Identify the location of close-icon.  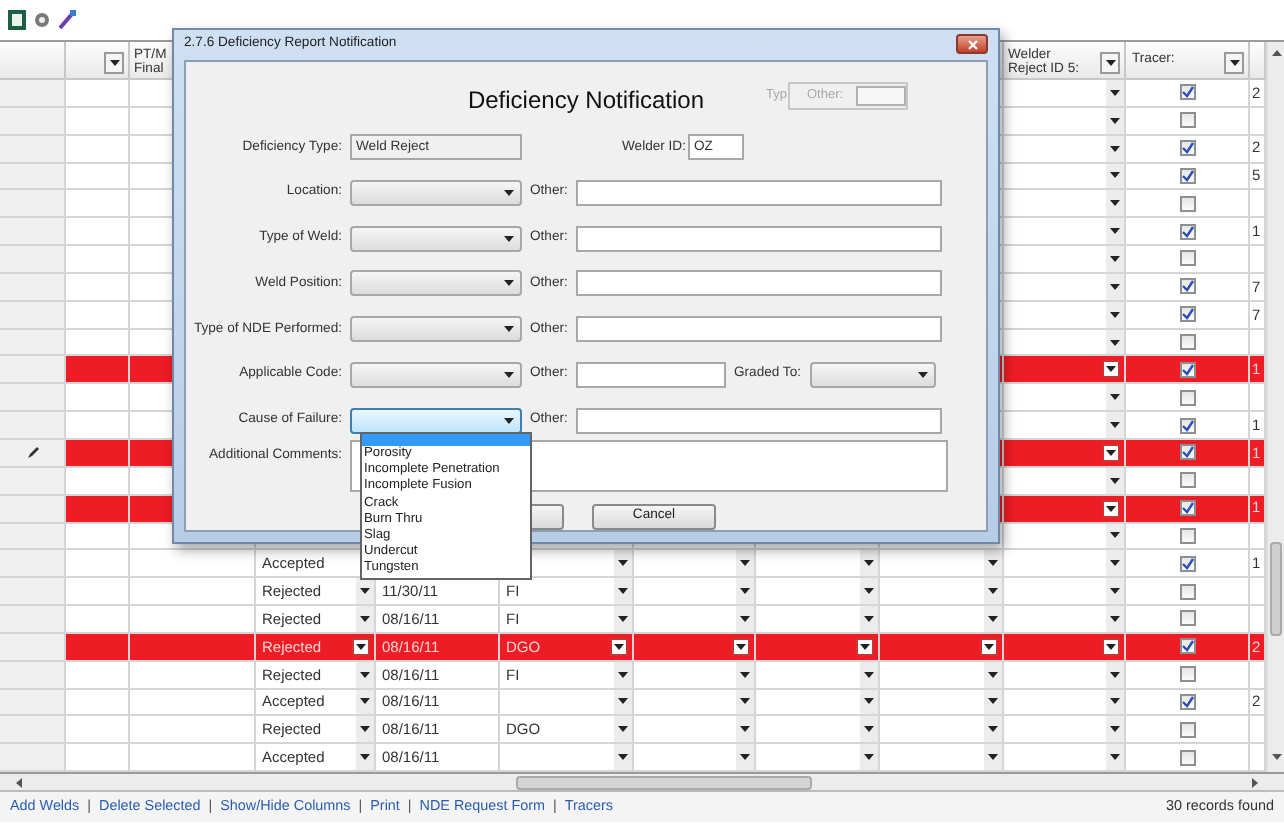
(972, 44).